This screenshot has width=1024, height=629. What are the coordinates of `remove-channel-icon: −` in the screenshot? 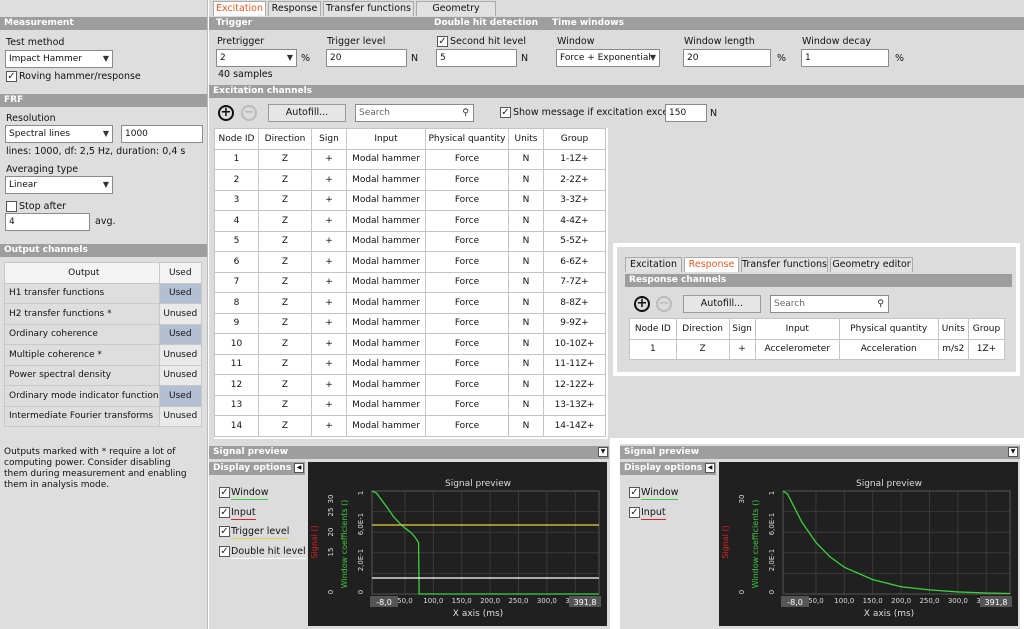 It's located at (249, 113).